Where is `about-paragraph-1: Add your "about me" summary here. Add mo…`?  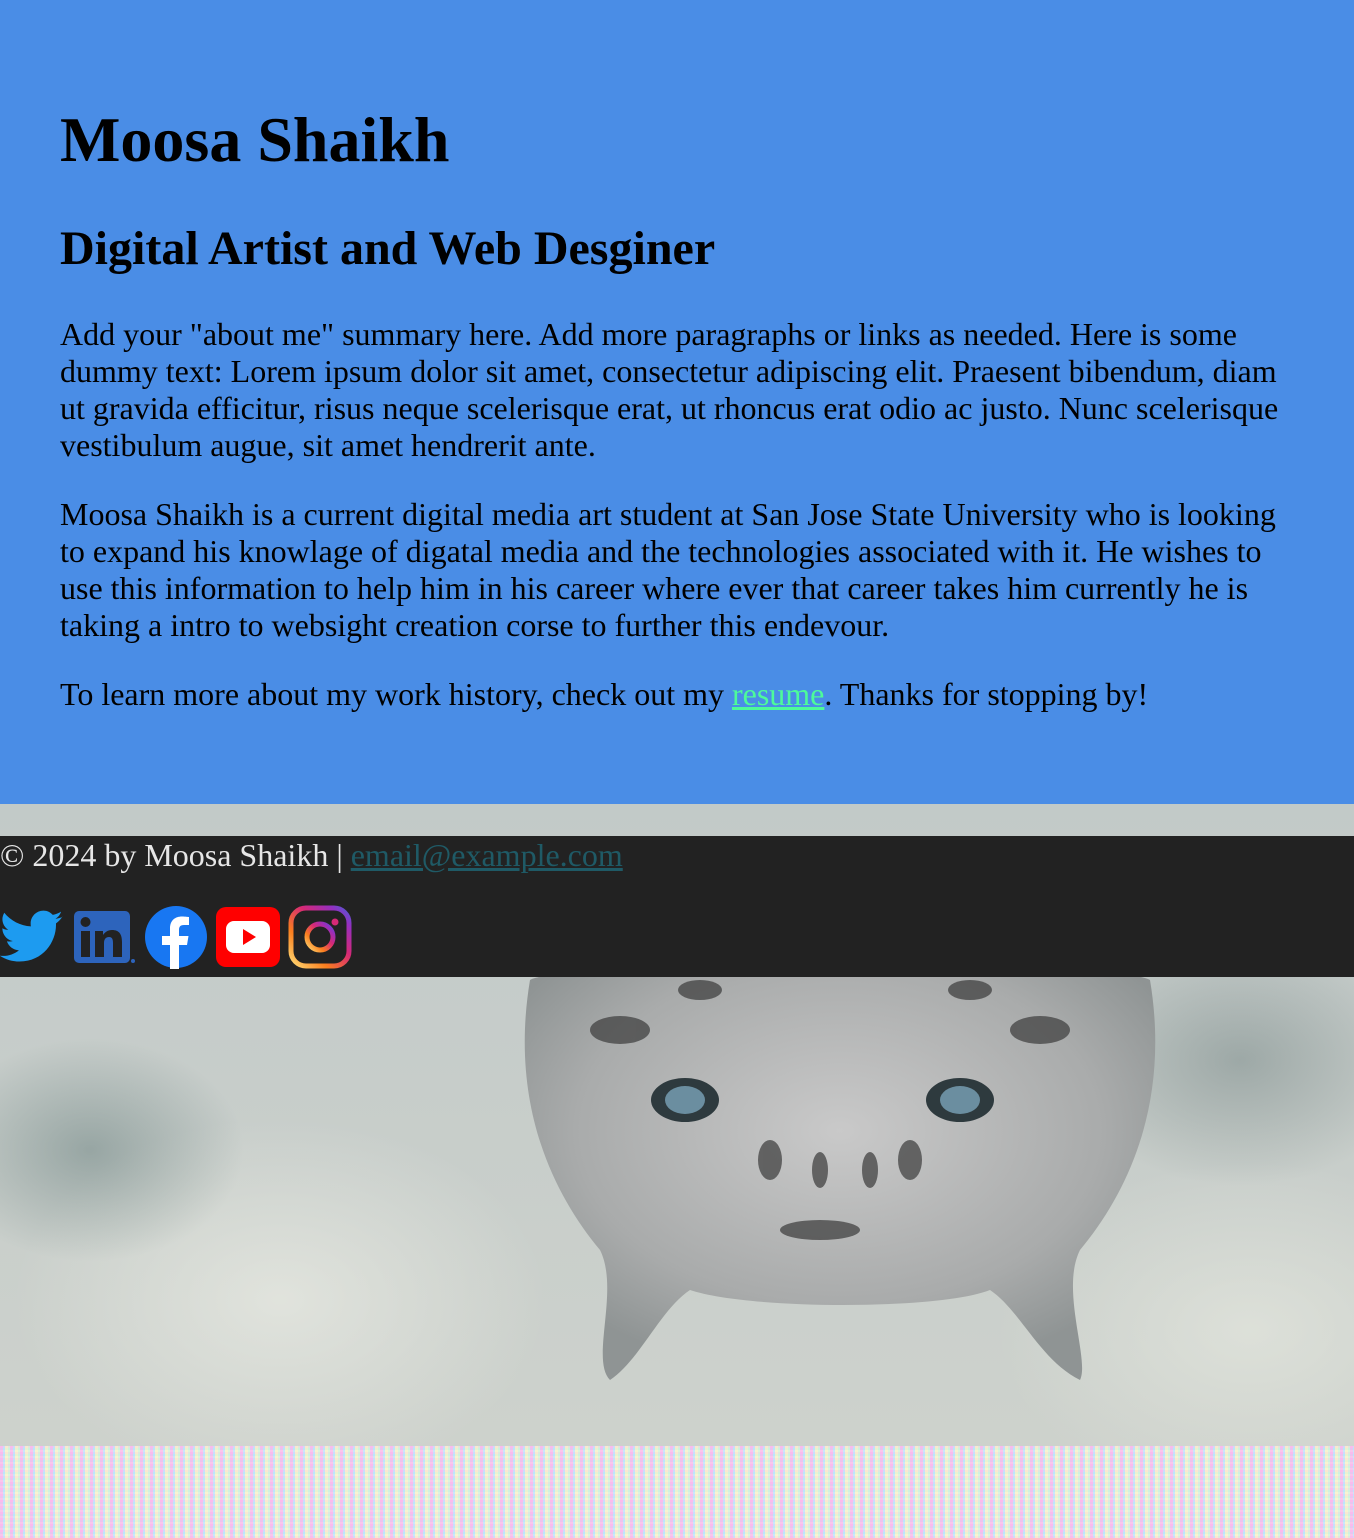 about-paragraph-1: Add your "about me" summary here. Add mo… is located at coordinates (669, 389).